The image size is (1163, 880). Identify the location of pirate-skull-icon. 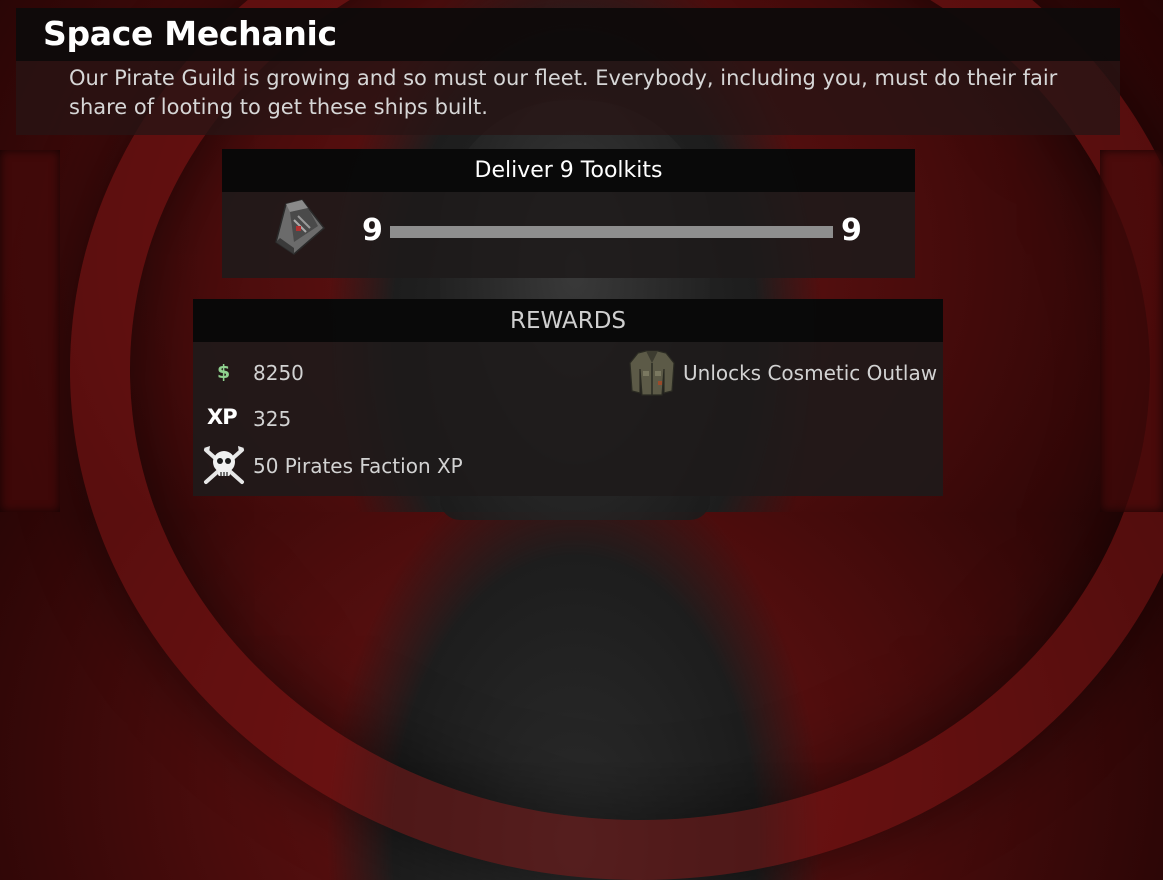
(224, 465).